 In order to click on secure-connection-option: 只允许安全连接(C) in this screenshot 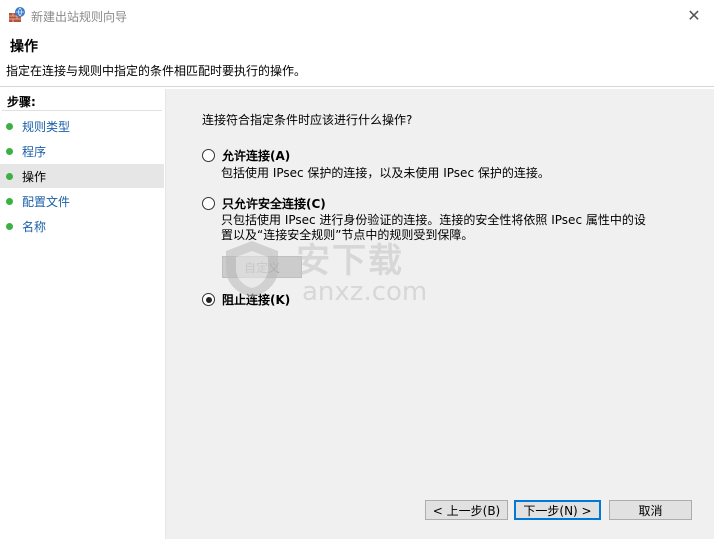, I will do `click(264, 203)`.